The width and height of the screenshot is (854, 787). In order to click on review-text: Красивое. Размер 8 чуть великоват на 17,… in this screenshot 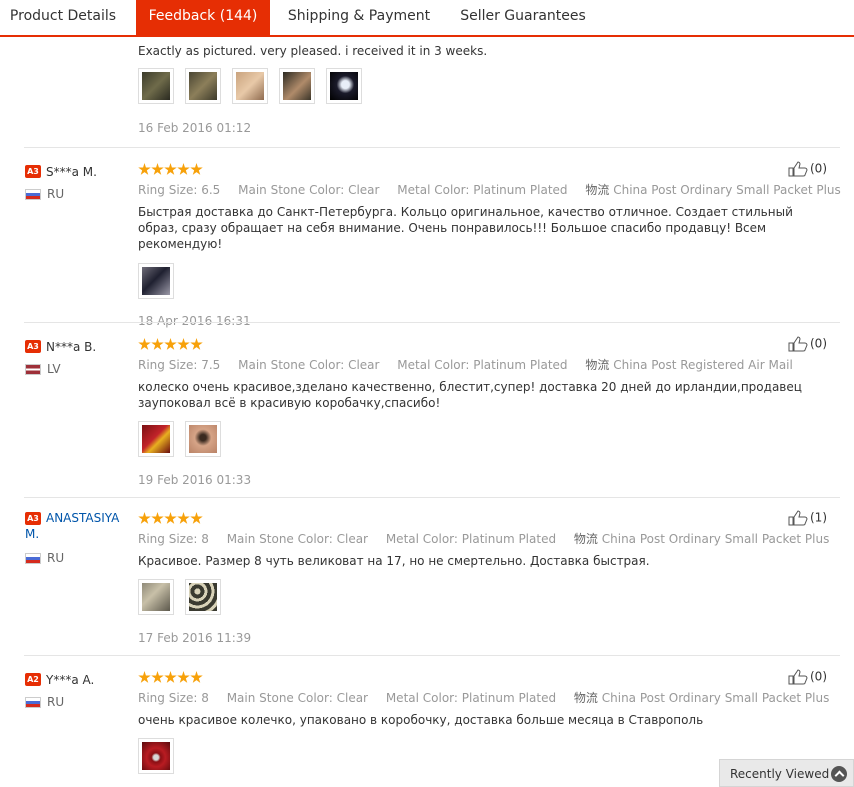, I will do `click(394, 561)`.